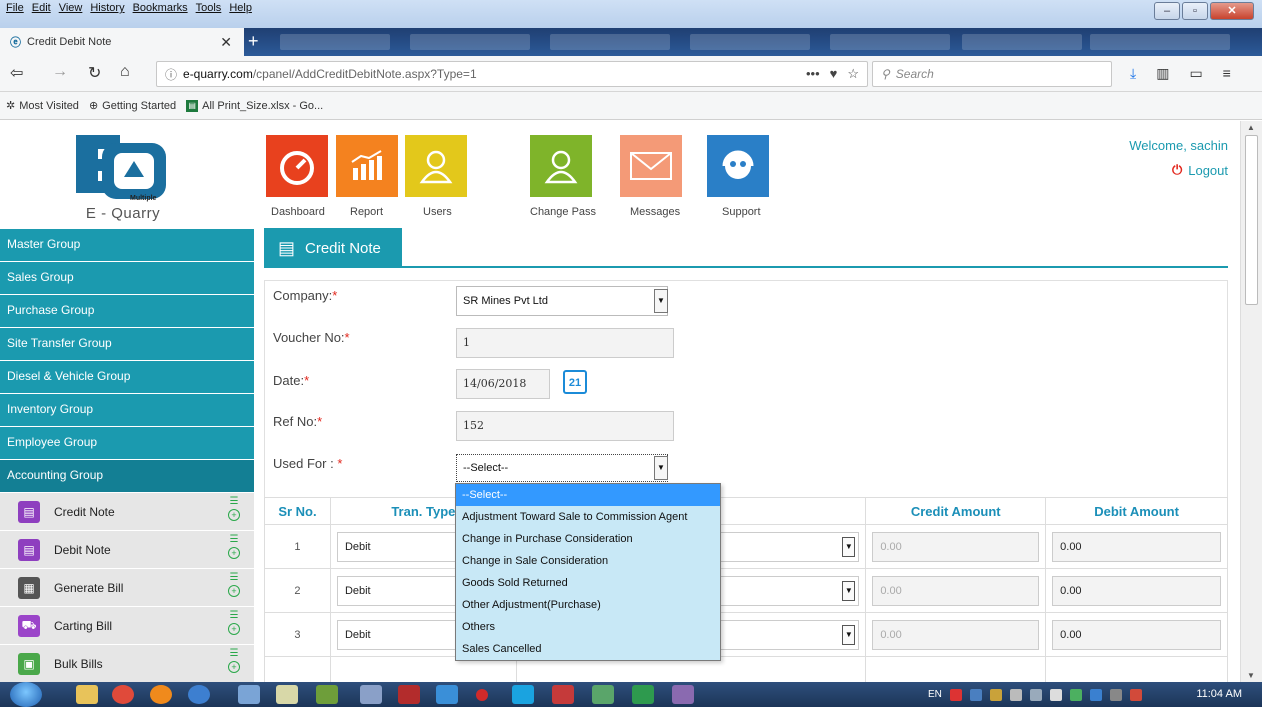 The width and height of the screenshot is (1262, 707). Describe the element at coordinates (503, 384) in the screenshot. I see `date-field: 14/06/2018` at that location.